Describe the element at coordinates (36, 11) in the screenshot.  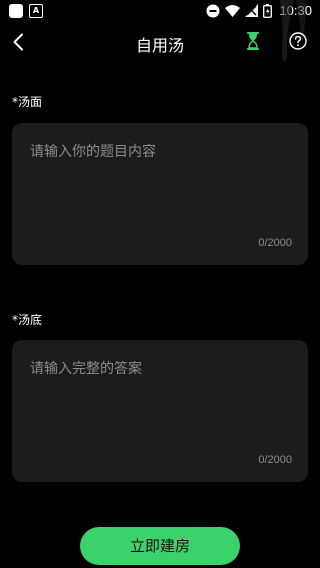
I see `app-a-icon: A` at that location.